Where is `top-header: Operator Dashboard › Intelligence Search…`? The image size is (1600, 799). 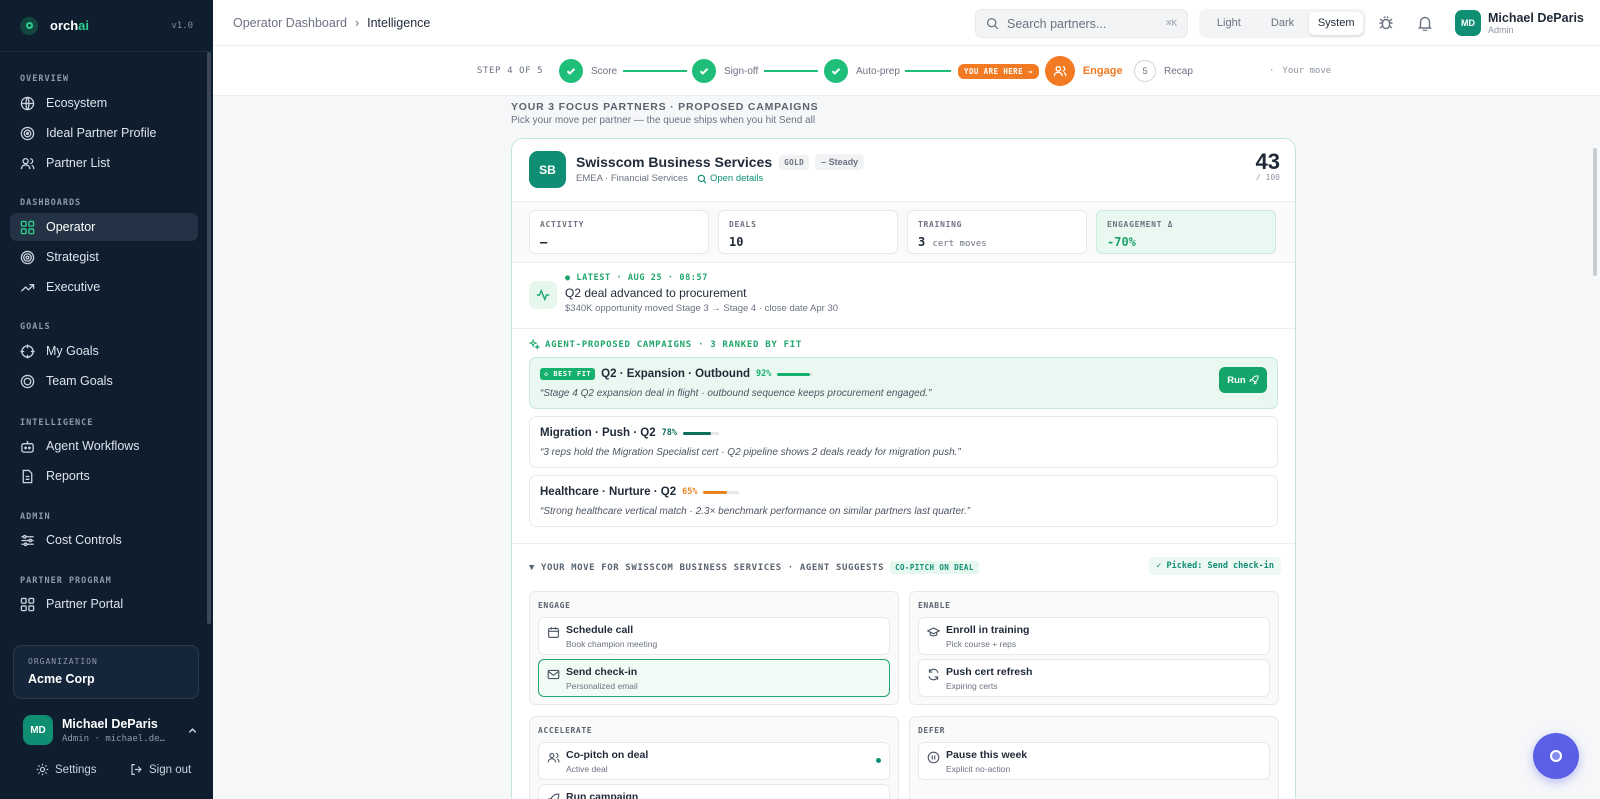
top-header: Operator Dashboard › Intelligence Search… is located at coordinates (906, 23).